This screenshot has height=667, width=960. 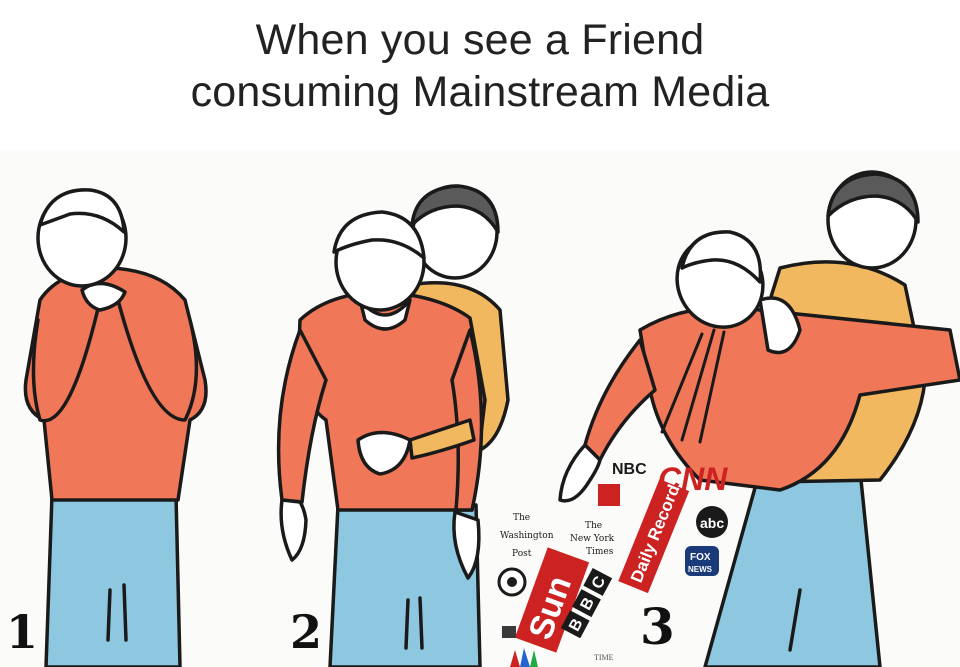 I want to click on abc-logo: abc, so click(x=712, y=522).